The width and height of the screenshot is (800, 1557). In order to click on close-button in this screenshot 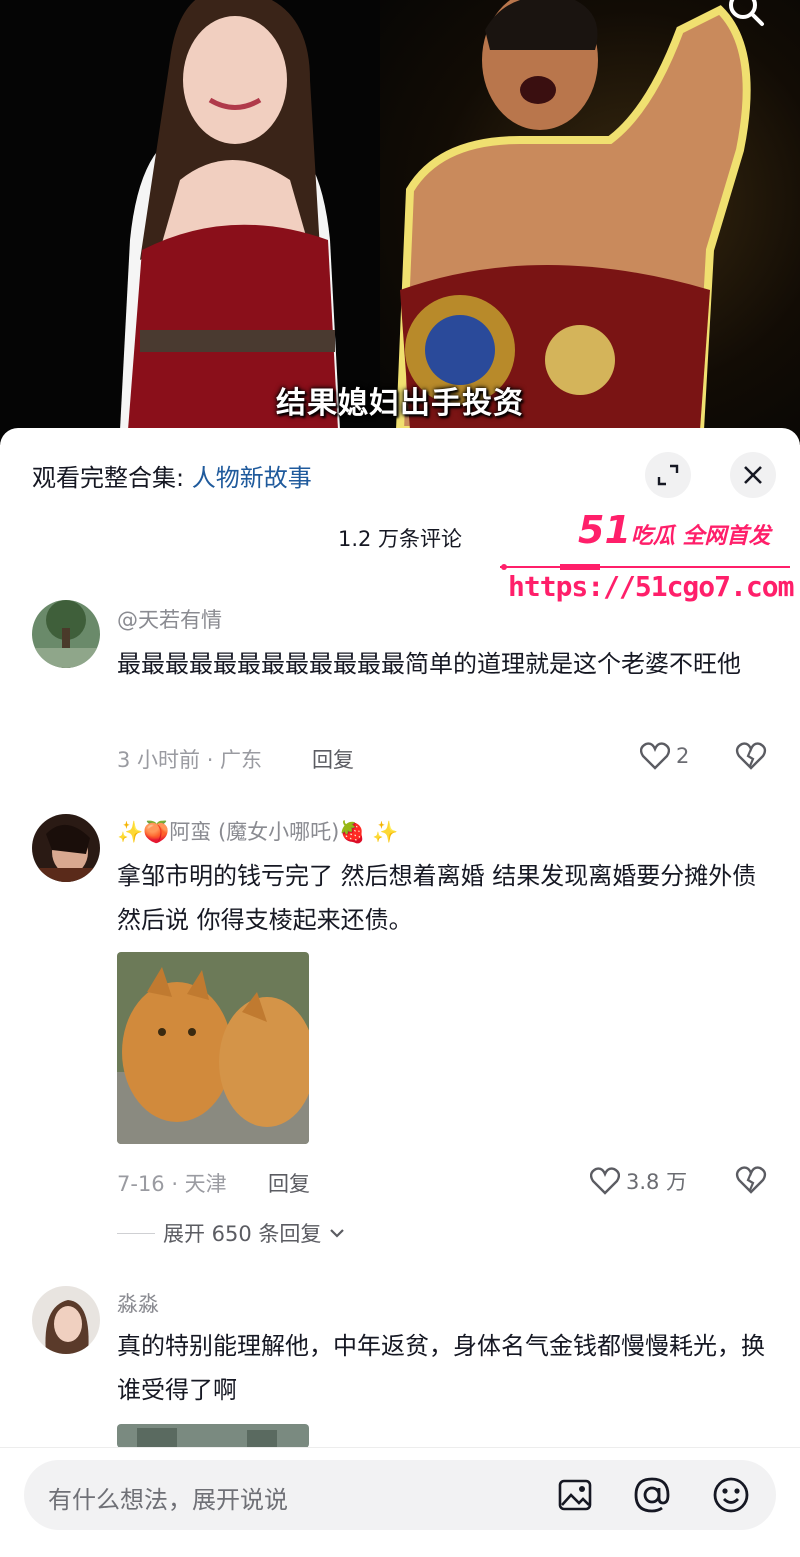, I will do `click(753, 475)`.